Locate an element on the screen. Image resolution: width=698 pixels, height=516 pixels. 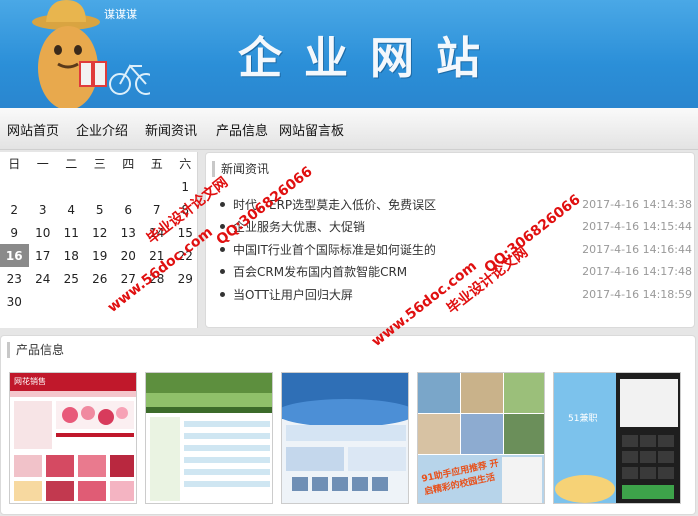
thumb-caption: 51兼职 is located at coordinates (583, 419).